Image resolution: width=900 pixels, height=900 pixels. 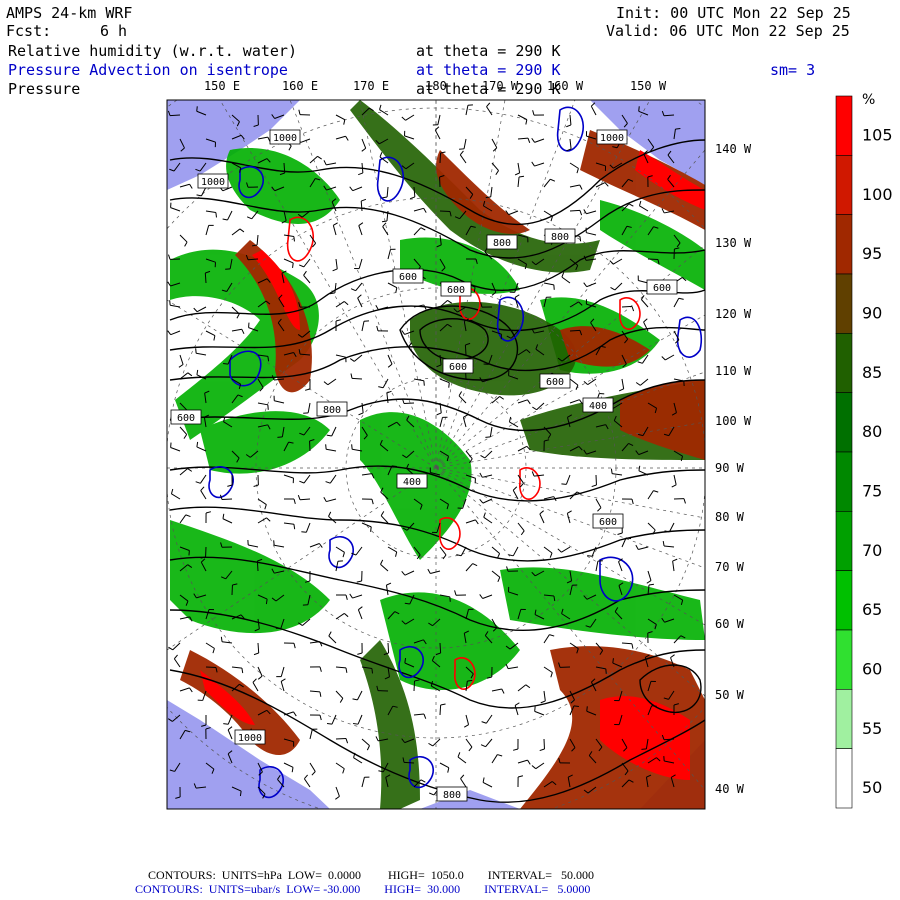 I want to click on lon-label-right: 80 W, so click(x=730, y=517).